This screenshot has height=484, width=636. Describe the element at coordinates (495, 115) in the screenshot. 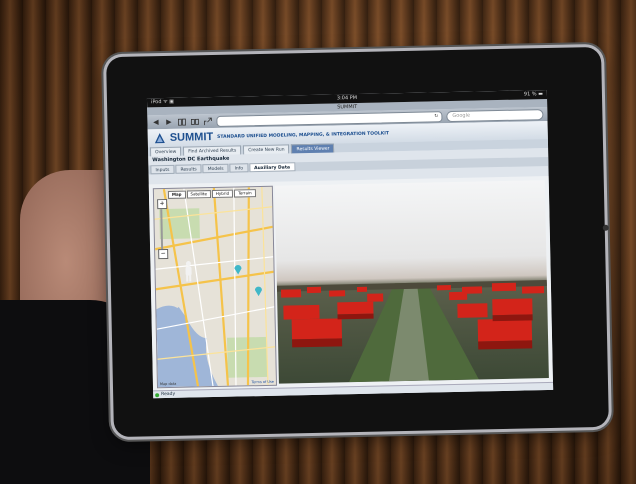

I see `search-input: Google` at that location.